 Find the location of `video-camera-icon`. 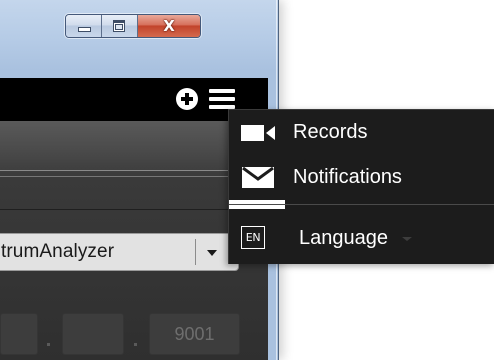

video-camera-icon is located at coordinates (258, 133).